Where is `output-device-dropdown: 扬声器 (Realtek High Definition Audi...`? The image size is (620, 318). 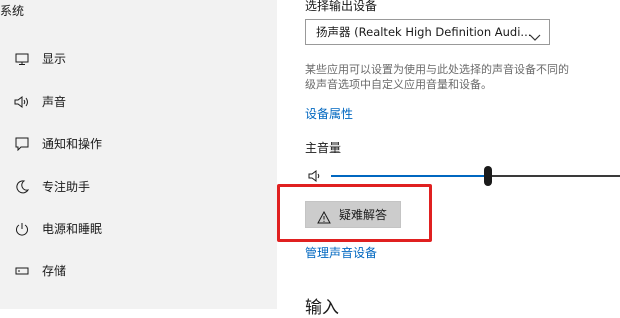 output-device-dropdown: 扬声器 (Realtek High Definition Audi... is located at coordinates (427, 32).